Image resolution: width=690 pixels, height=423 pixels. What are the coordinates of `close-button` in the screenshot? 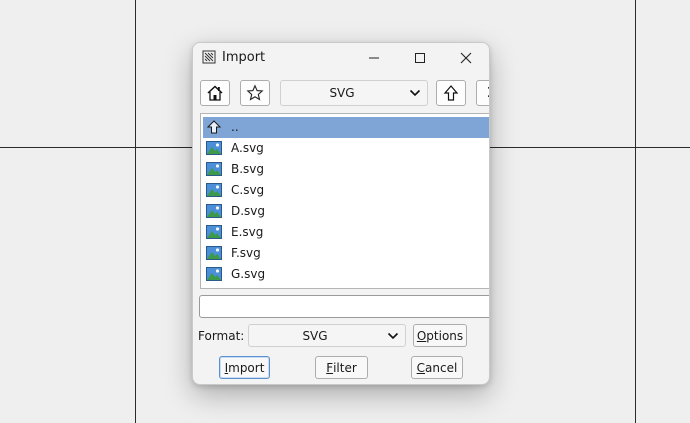 It's located at (466, 58).